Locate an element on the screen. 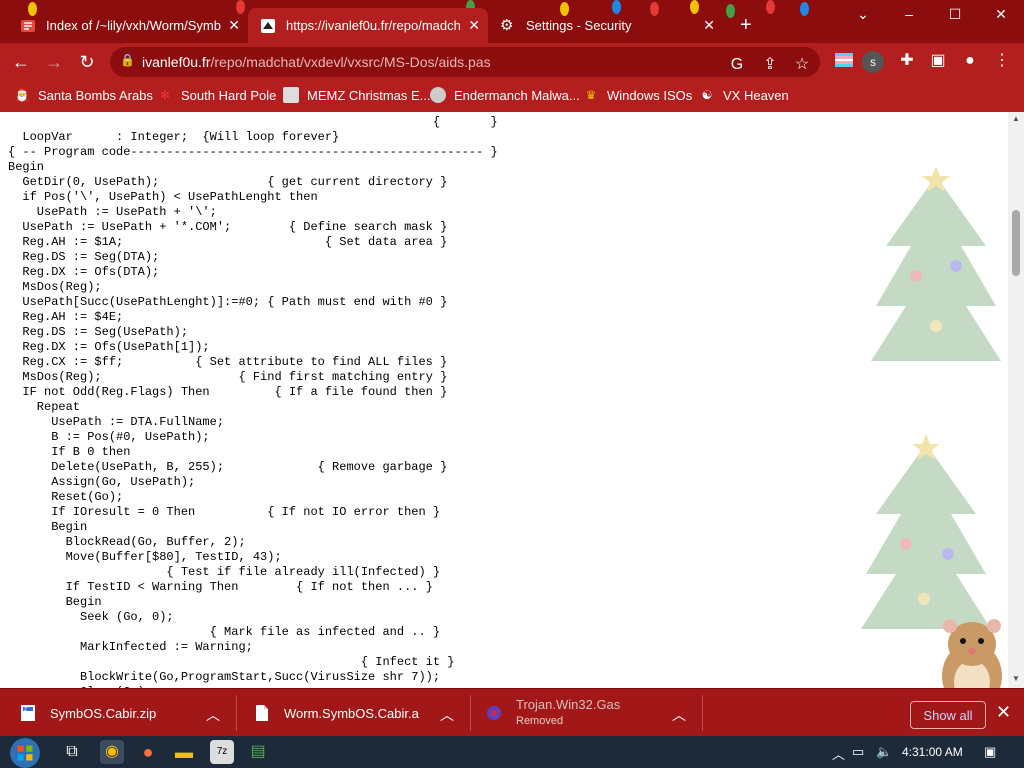 This screenshot has height=768, width=1024. flag-extension-icon is located at coordinates (844, 63).